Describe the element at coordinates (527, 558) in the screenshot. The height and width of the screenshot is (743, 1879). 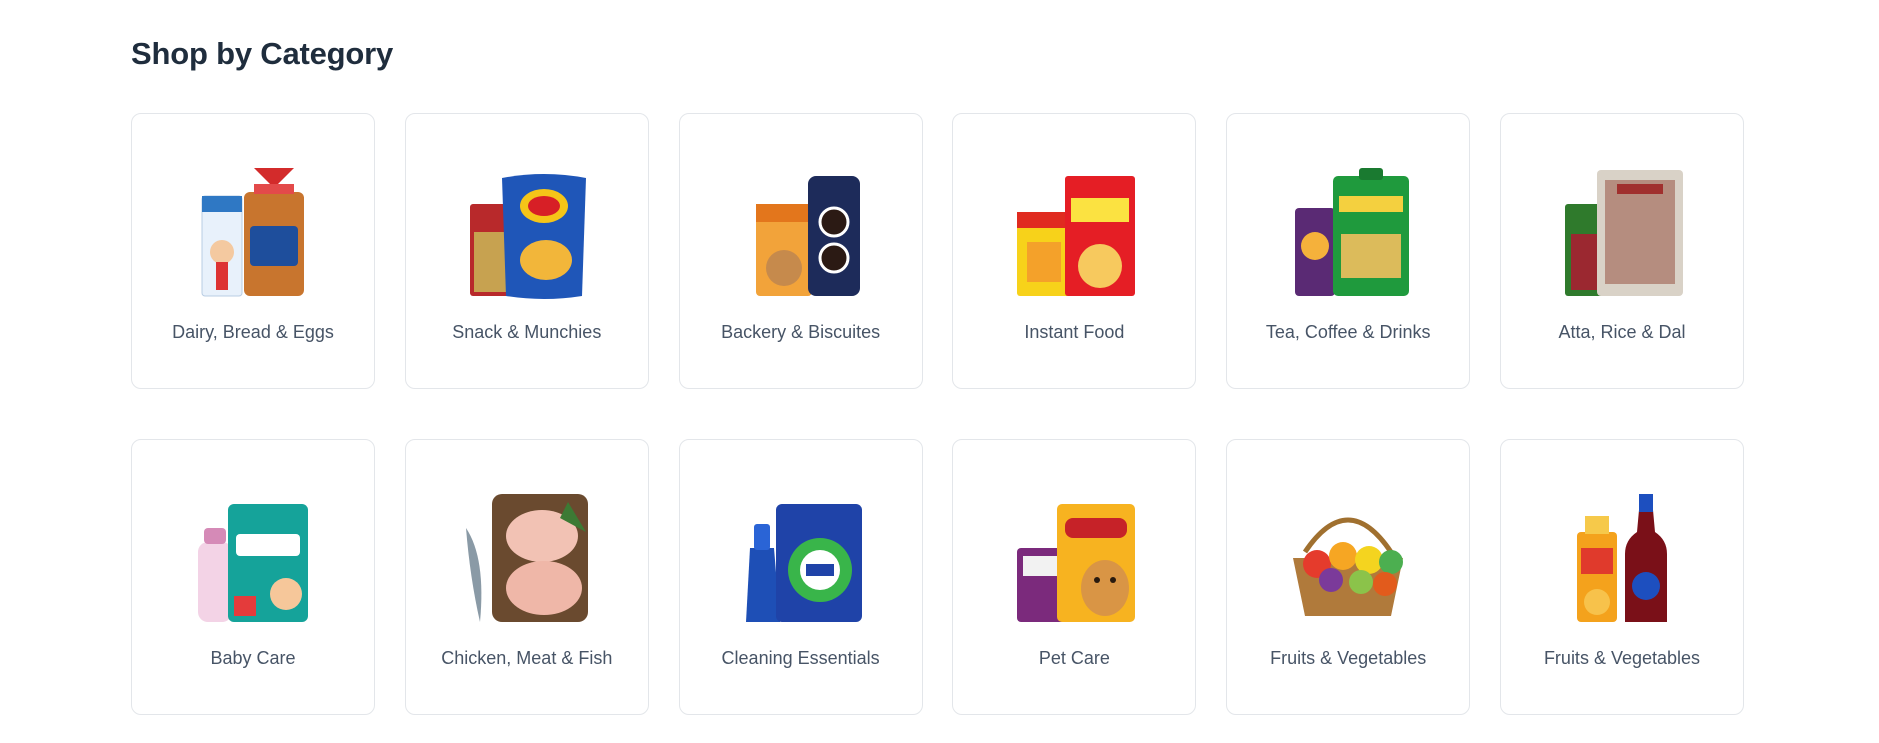
I see `chicken-meat-fish-icon` at that location.